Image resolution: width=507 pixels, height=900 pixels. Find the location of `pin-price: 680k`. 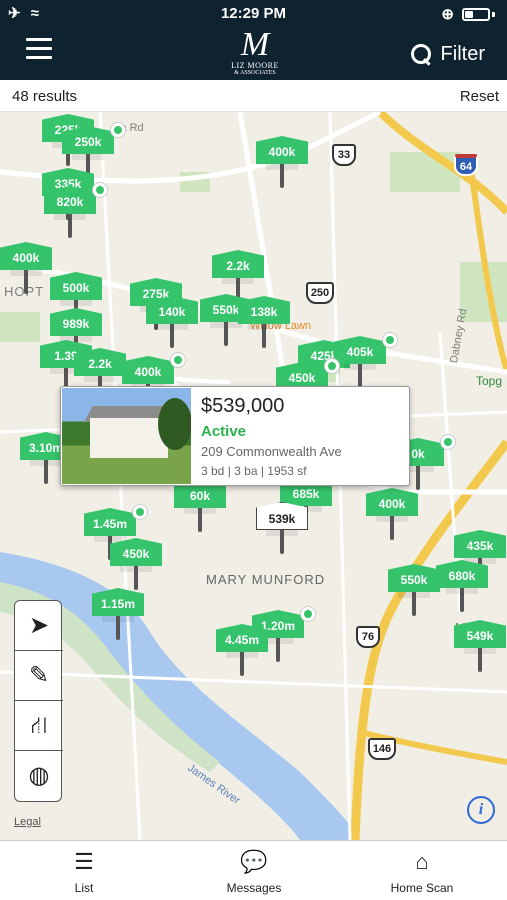

pin-price: 680k is located at coordinates (462, 574).